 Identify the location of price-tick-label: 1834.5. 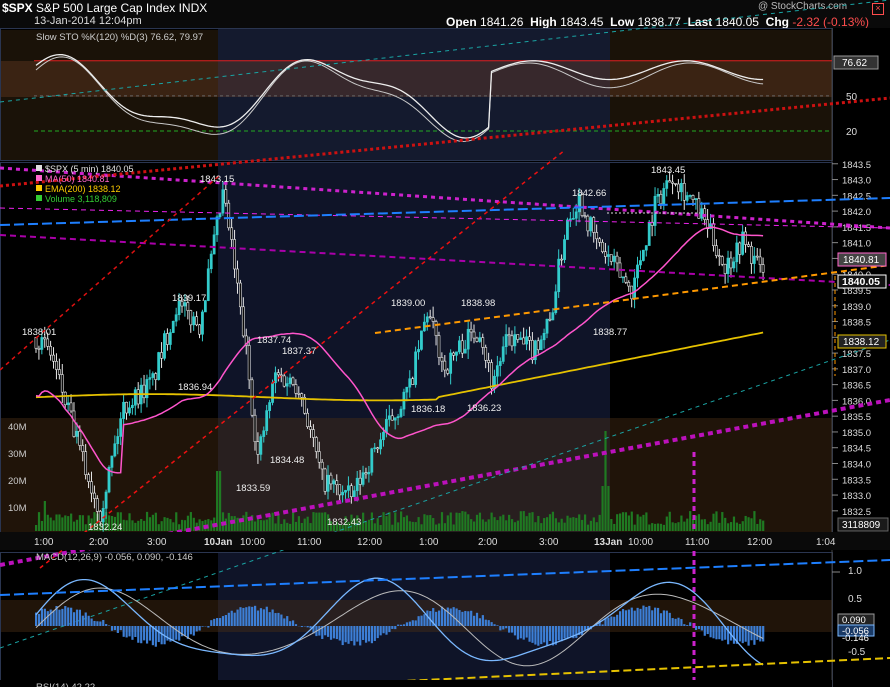
(856, 449).